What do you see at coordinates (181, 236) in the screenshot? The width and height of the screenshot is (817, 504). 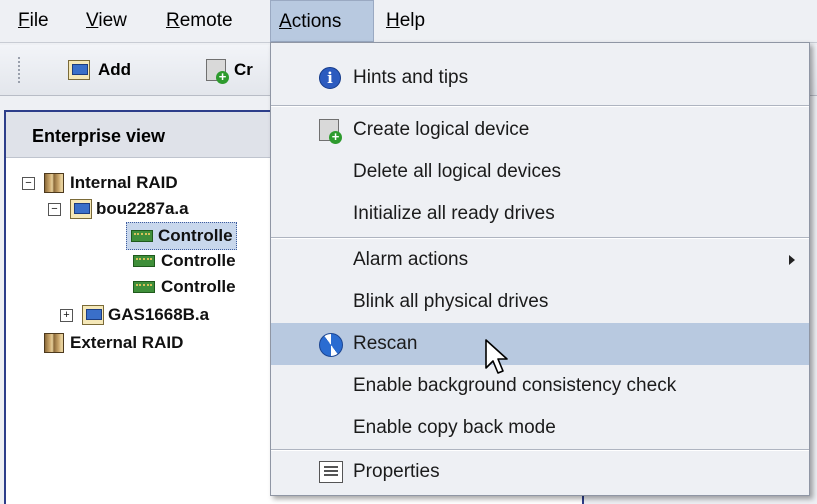 I see `selected-tree-item: Controlle` at bounding box center [181, 236].